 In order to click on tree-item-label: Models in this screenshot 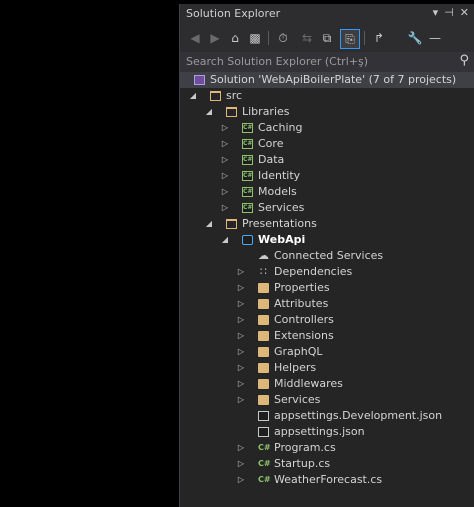, I will do `click(277, 191)`.